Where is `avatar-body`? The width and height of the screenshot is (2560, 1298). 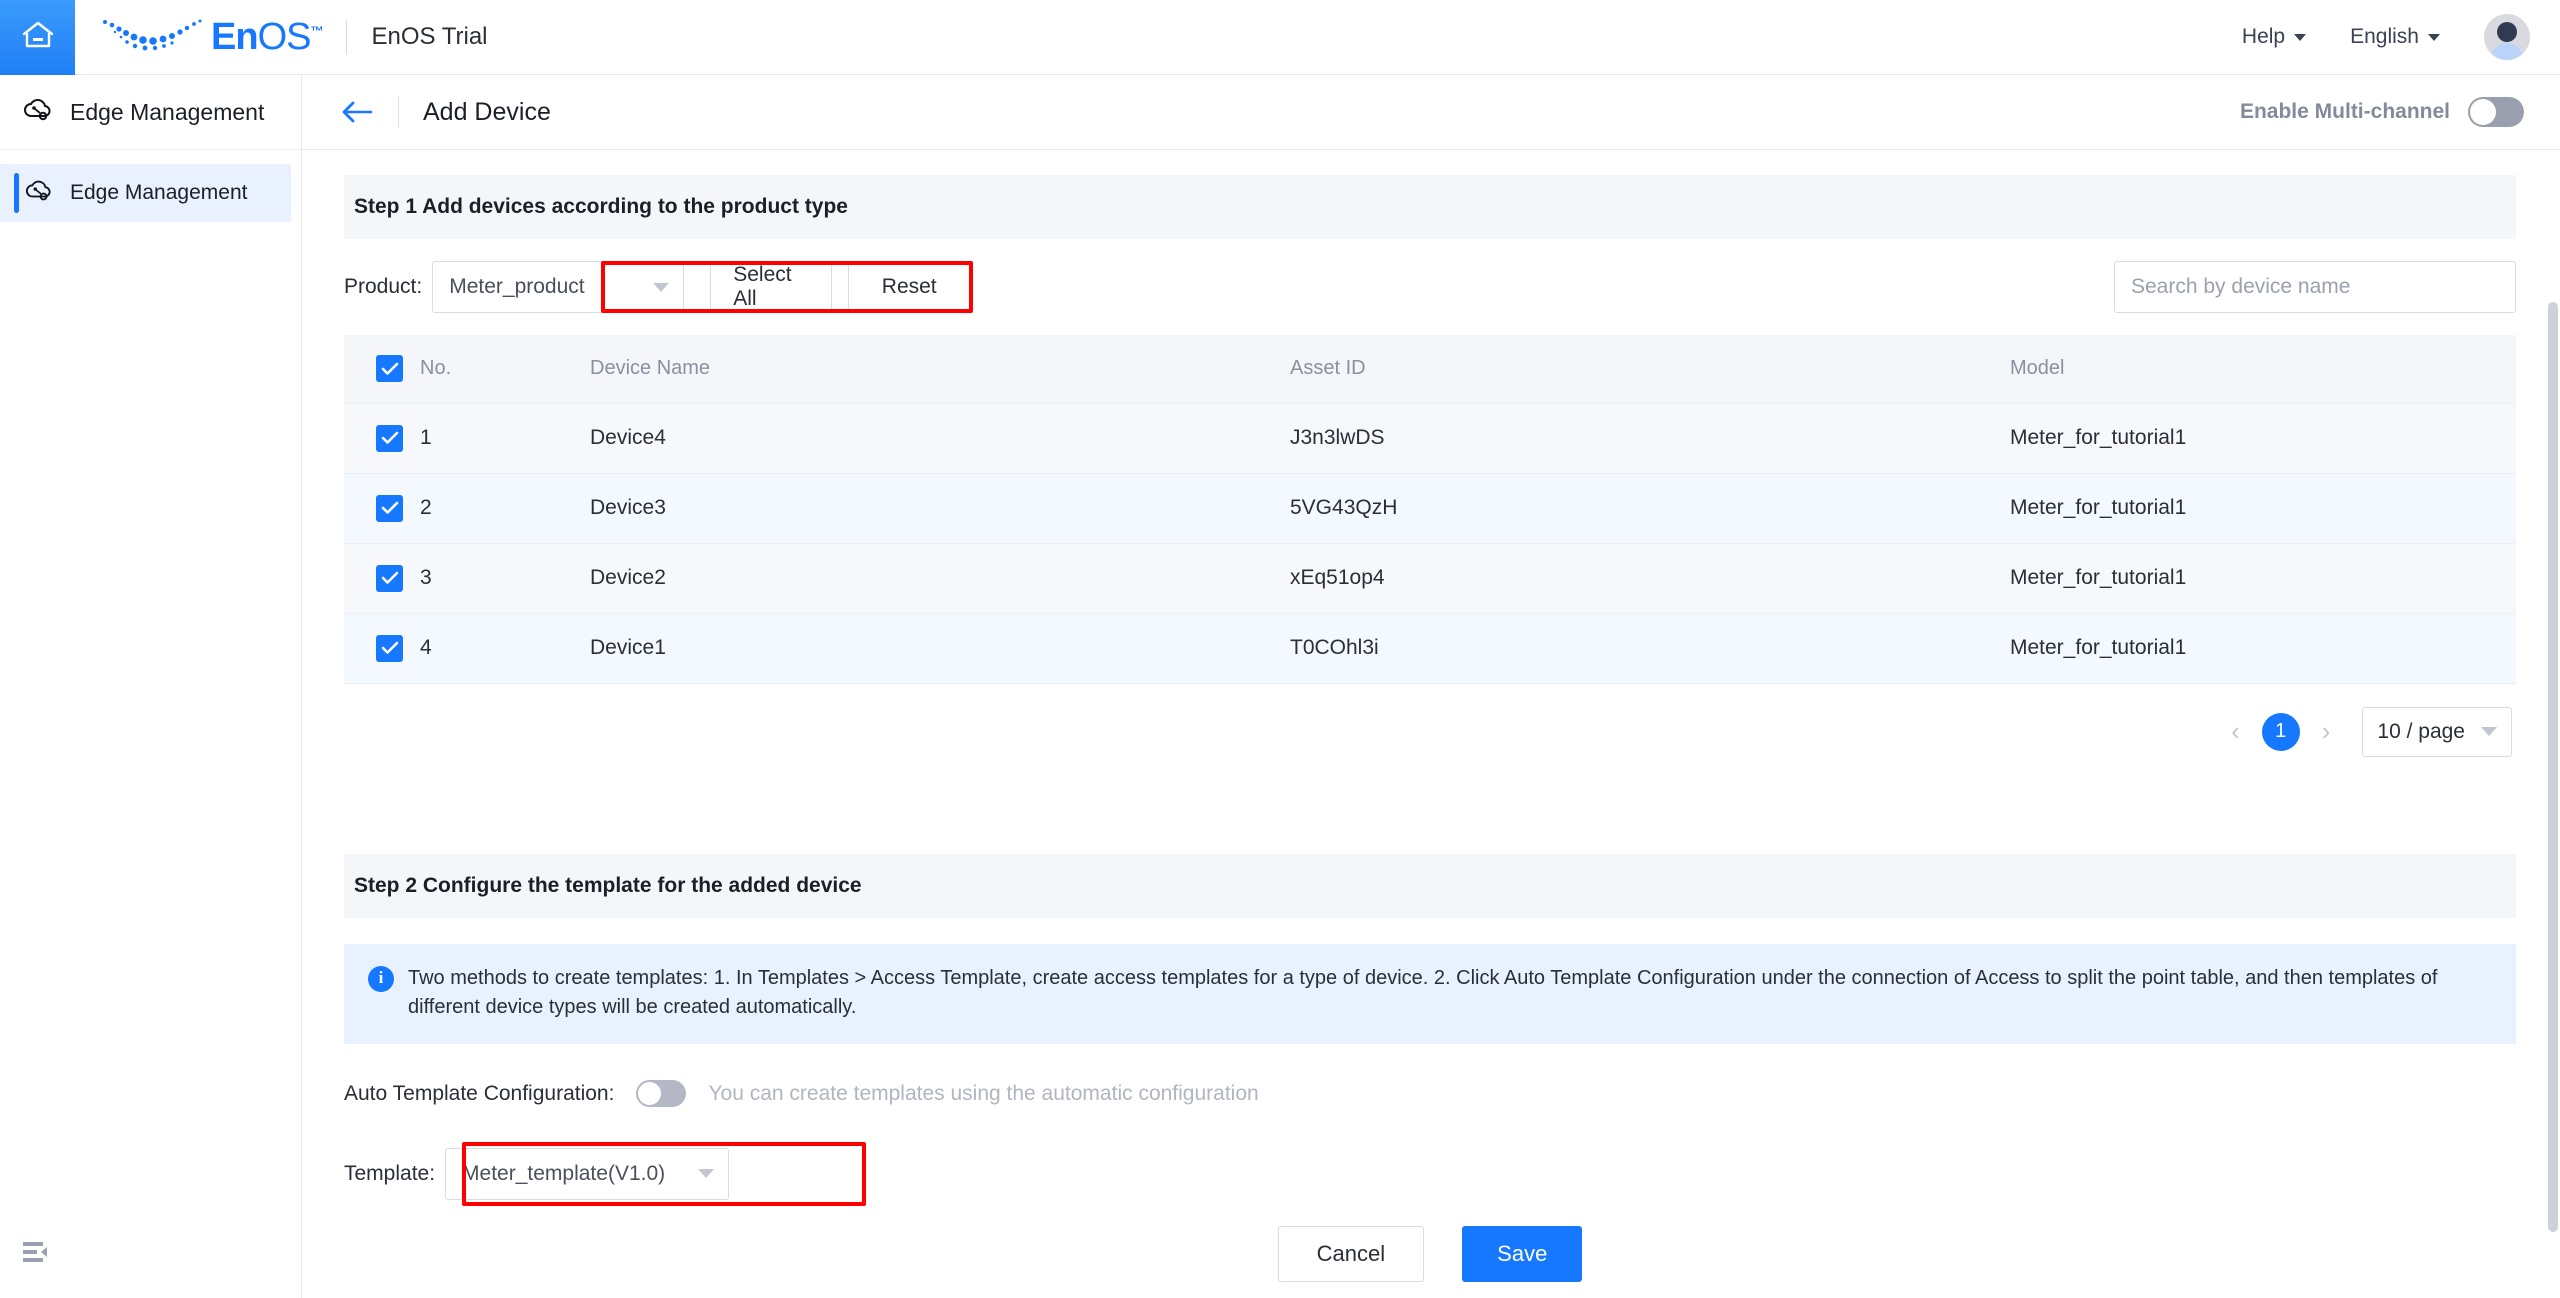 avatar-body is located at coordinates (2507, 51).